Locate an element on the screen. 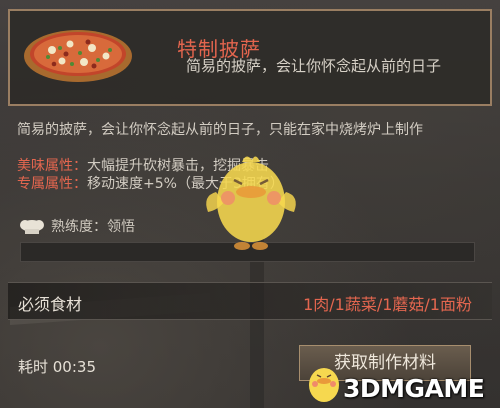  flavor-attribute-label: 美味属性： is located at coordinates (52, 166).